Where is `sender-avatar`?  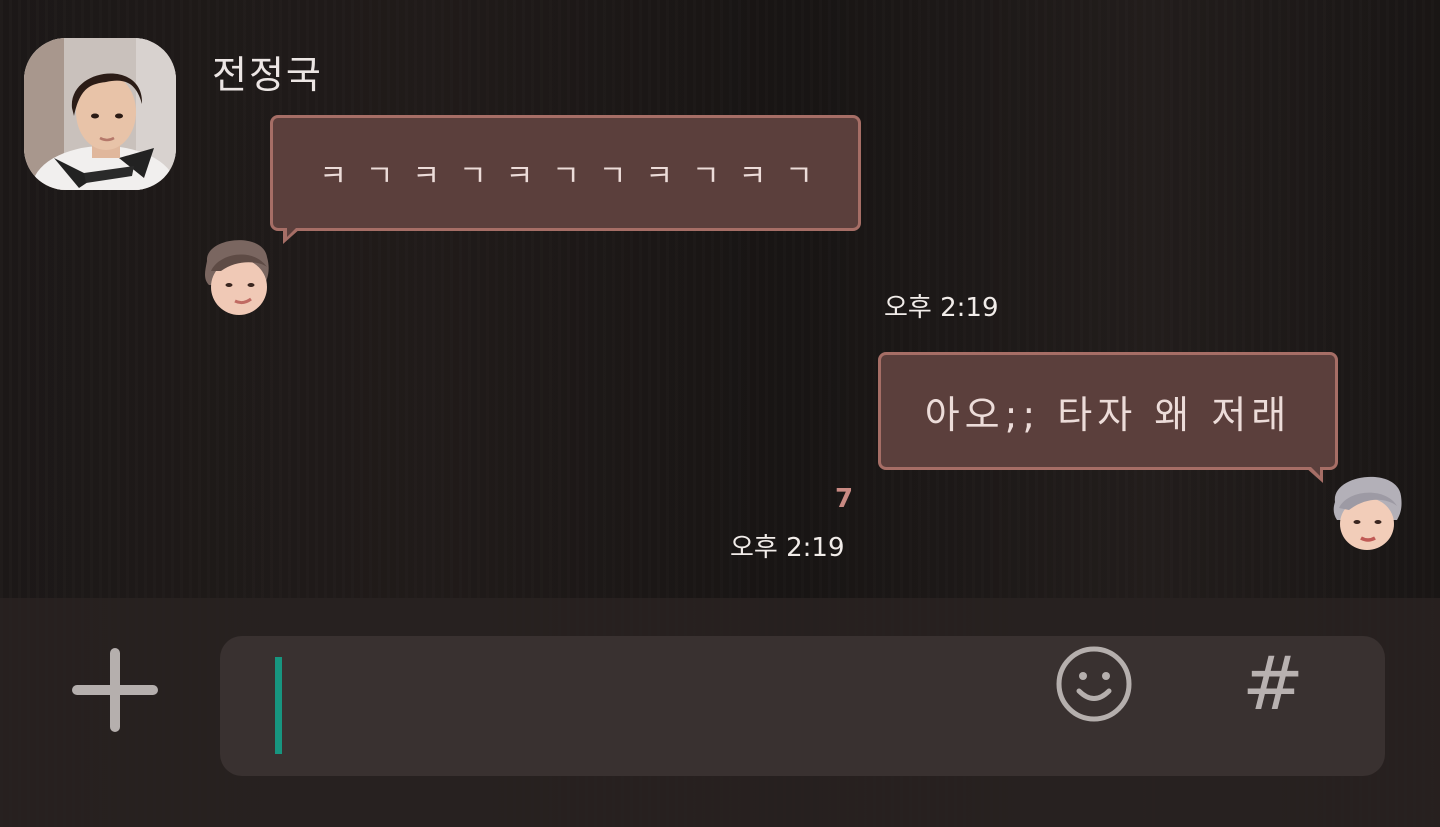
sender-avatar is located at coordinates (100, 114).